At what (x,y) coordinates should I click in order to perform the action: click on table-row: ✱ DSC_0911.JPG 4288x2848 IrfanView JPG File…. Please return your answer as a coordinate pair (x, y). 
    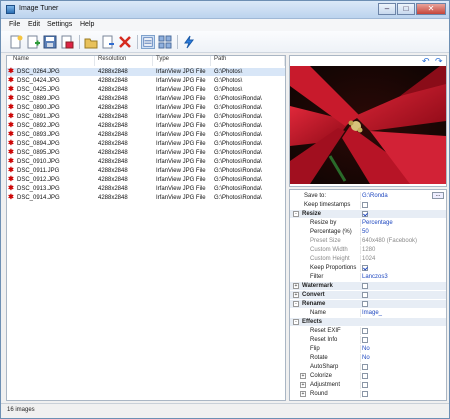
    Looking at the image, I should click on (146, 171).